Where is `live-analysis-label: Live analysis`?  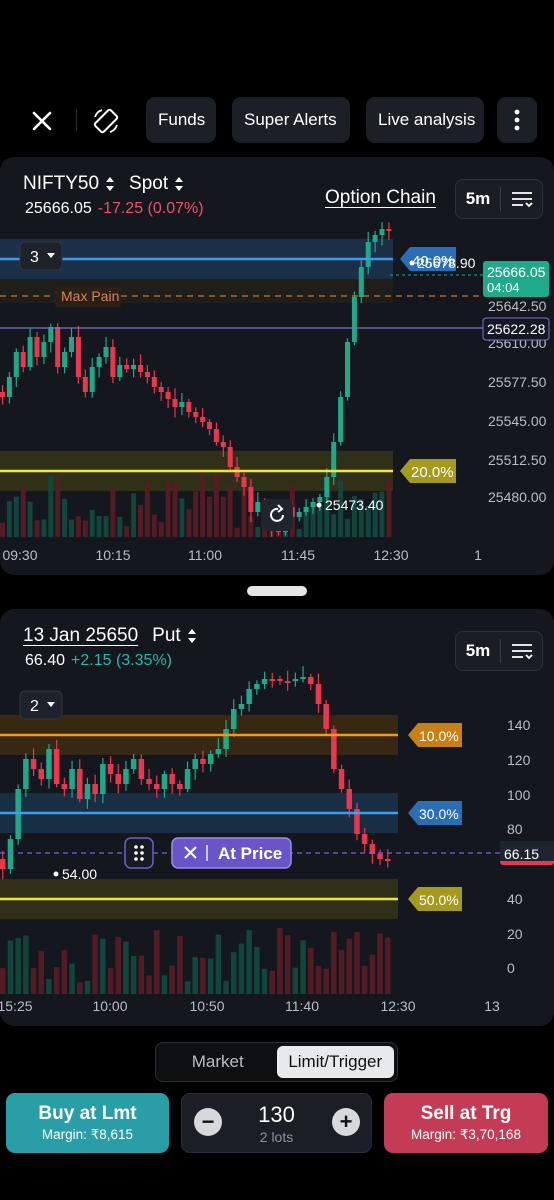 live-analysis-label: Live analysis is located at coordinates (427, 119).